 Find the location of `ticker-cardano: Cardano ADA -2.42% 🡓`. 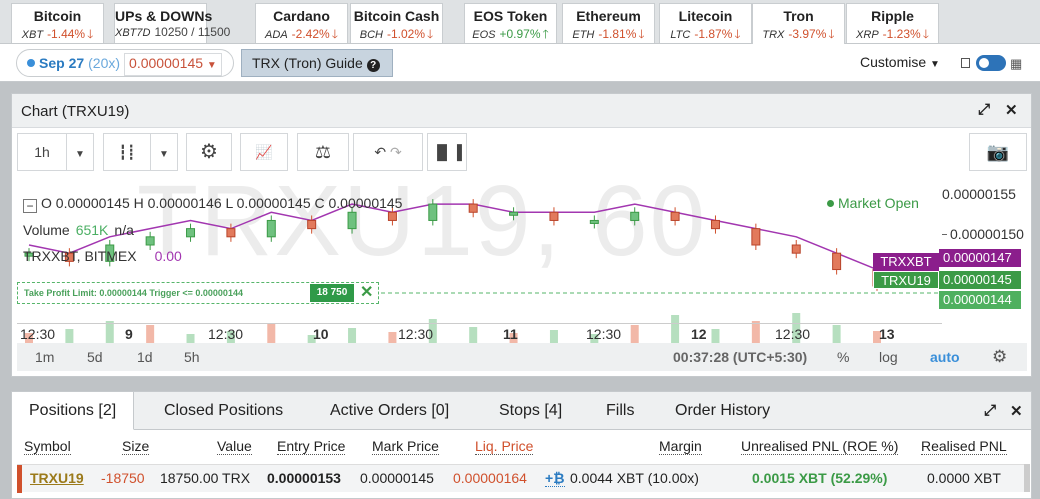

ticker-cardano: Cardano ADA -2.42% 🡓 is located at coordinates (301, 23).